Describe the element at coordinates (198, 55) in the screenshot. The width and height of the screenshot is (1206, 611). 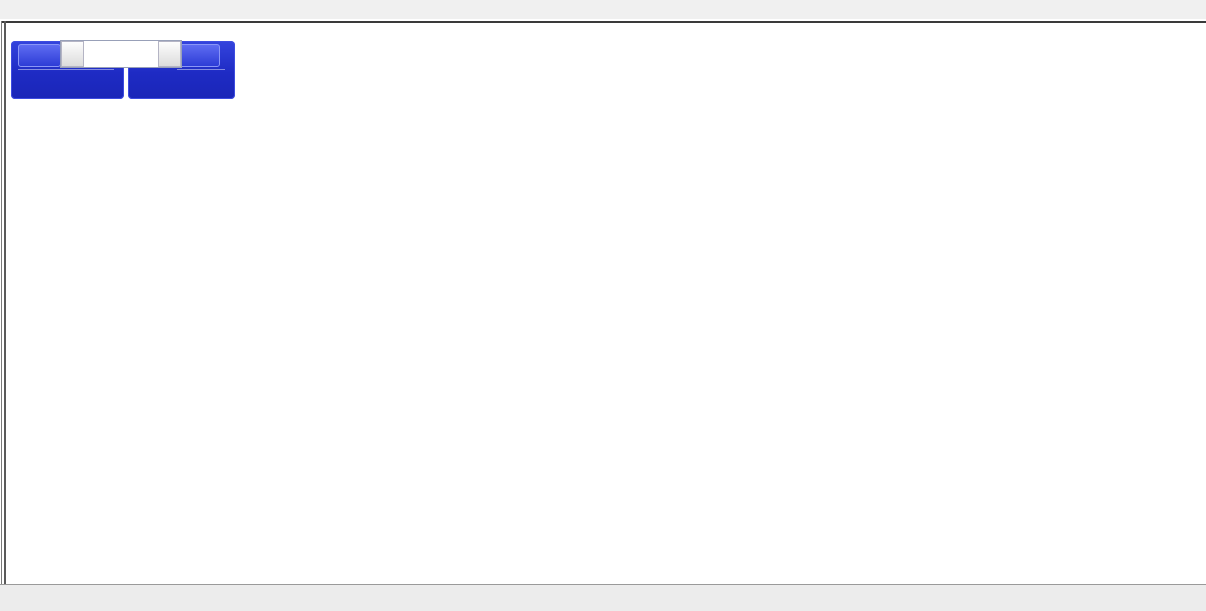
I see `buy-button` at that location.